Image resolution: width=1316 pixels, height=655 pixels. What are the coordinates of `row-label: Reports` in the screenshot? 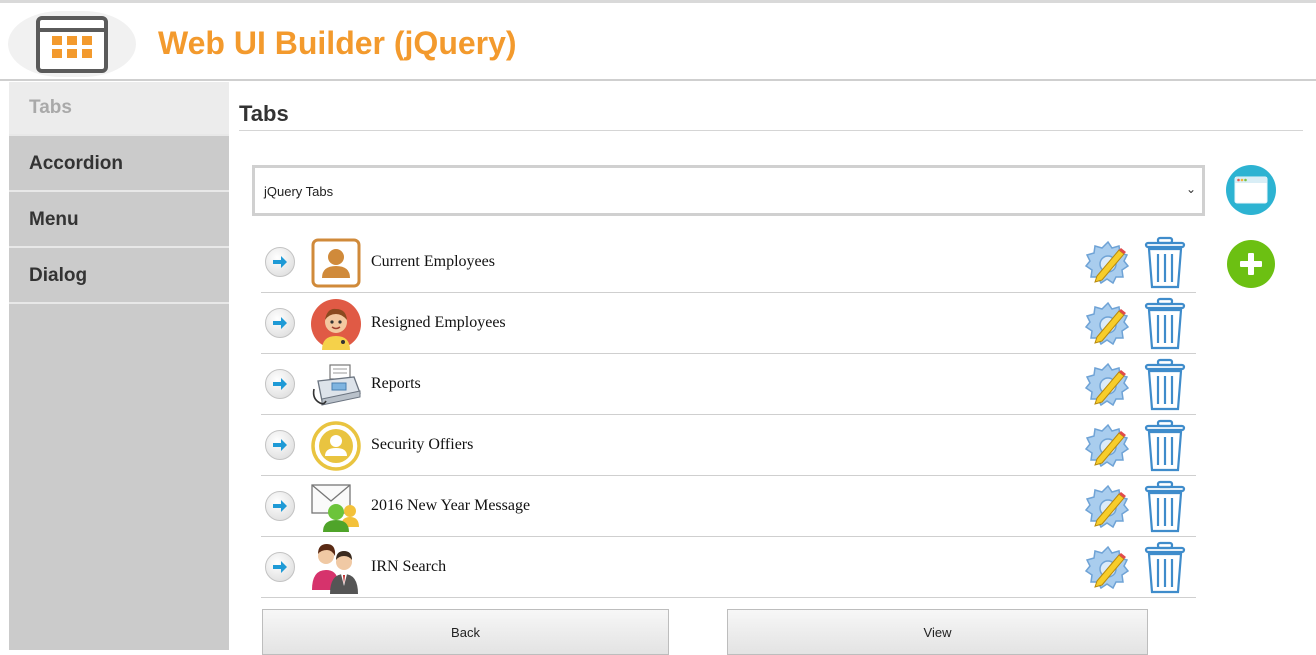 It's located at (396, 383).